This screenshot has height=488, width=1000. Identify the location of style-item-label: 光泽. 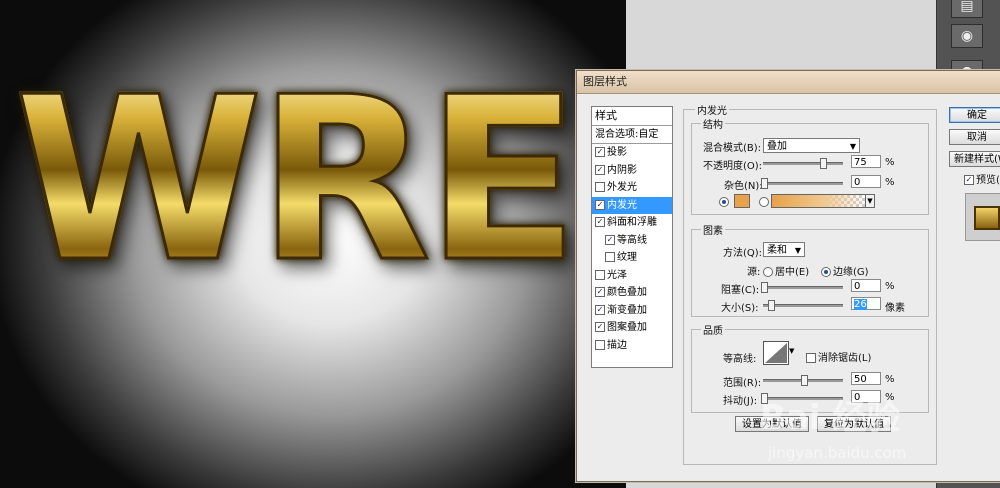
(617, 275).